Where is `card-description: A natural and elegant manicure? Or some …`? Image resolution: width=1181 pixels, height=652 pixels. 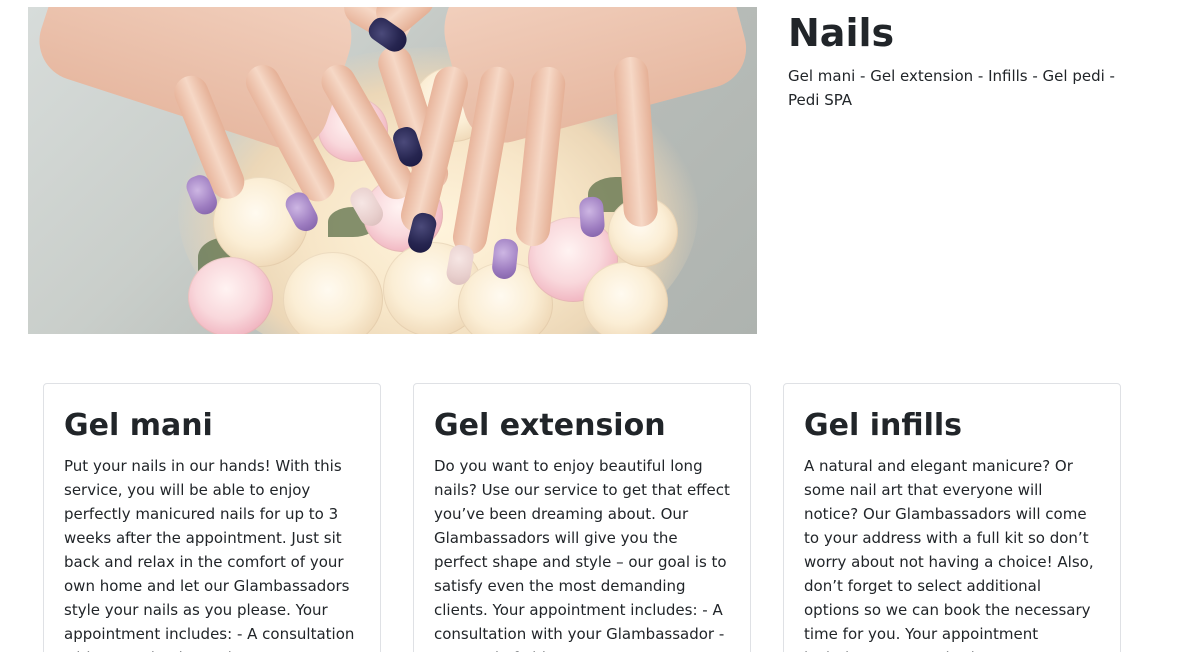
card-description: A natural and elegant manicure? Or some … is located at coordinates (949, 554).